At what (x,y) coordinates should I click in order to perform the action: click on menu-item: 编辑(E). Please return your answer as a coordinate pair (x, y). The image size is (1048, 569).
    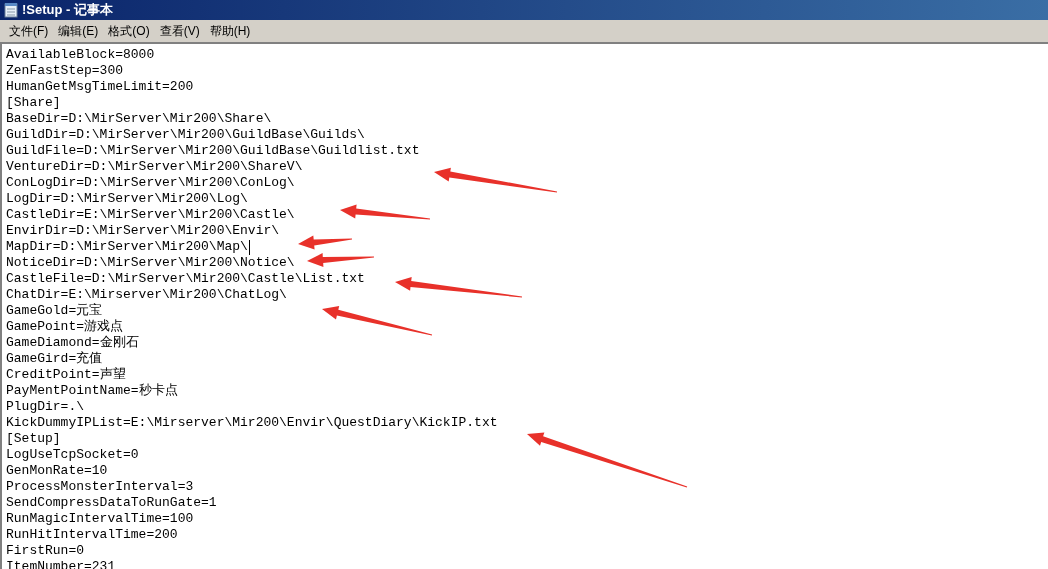
    Looking at the image, I should click on (78, 30).